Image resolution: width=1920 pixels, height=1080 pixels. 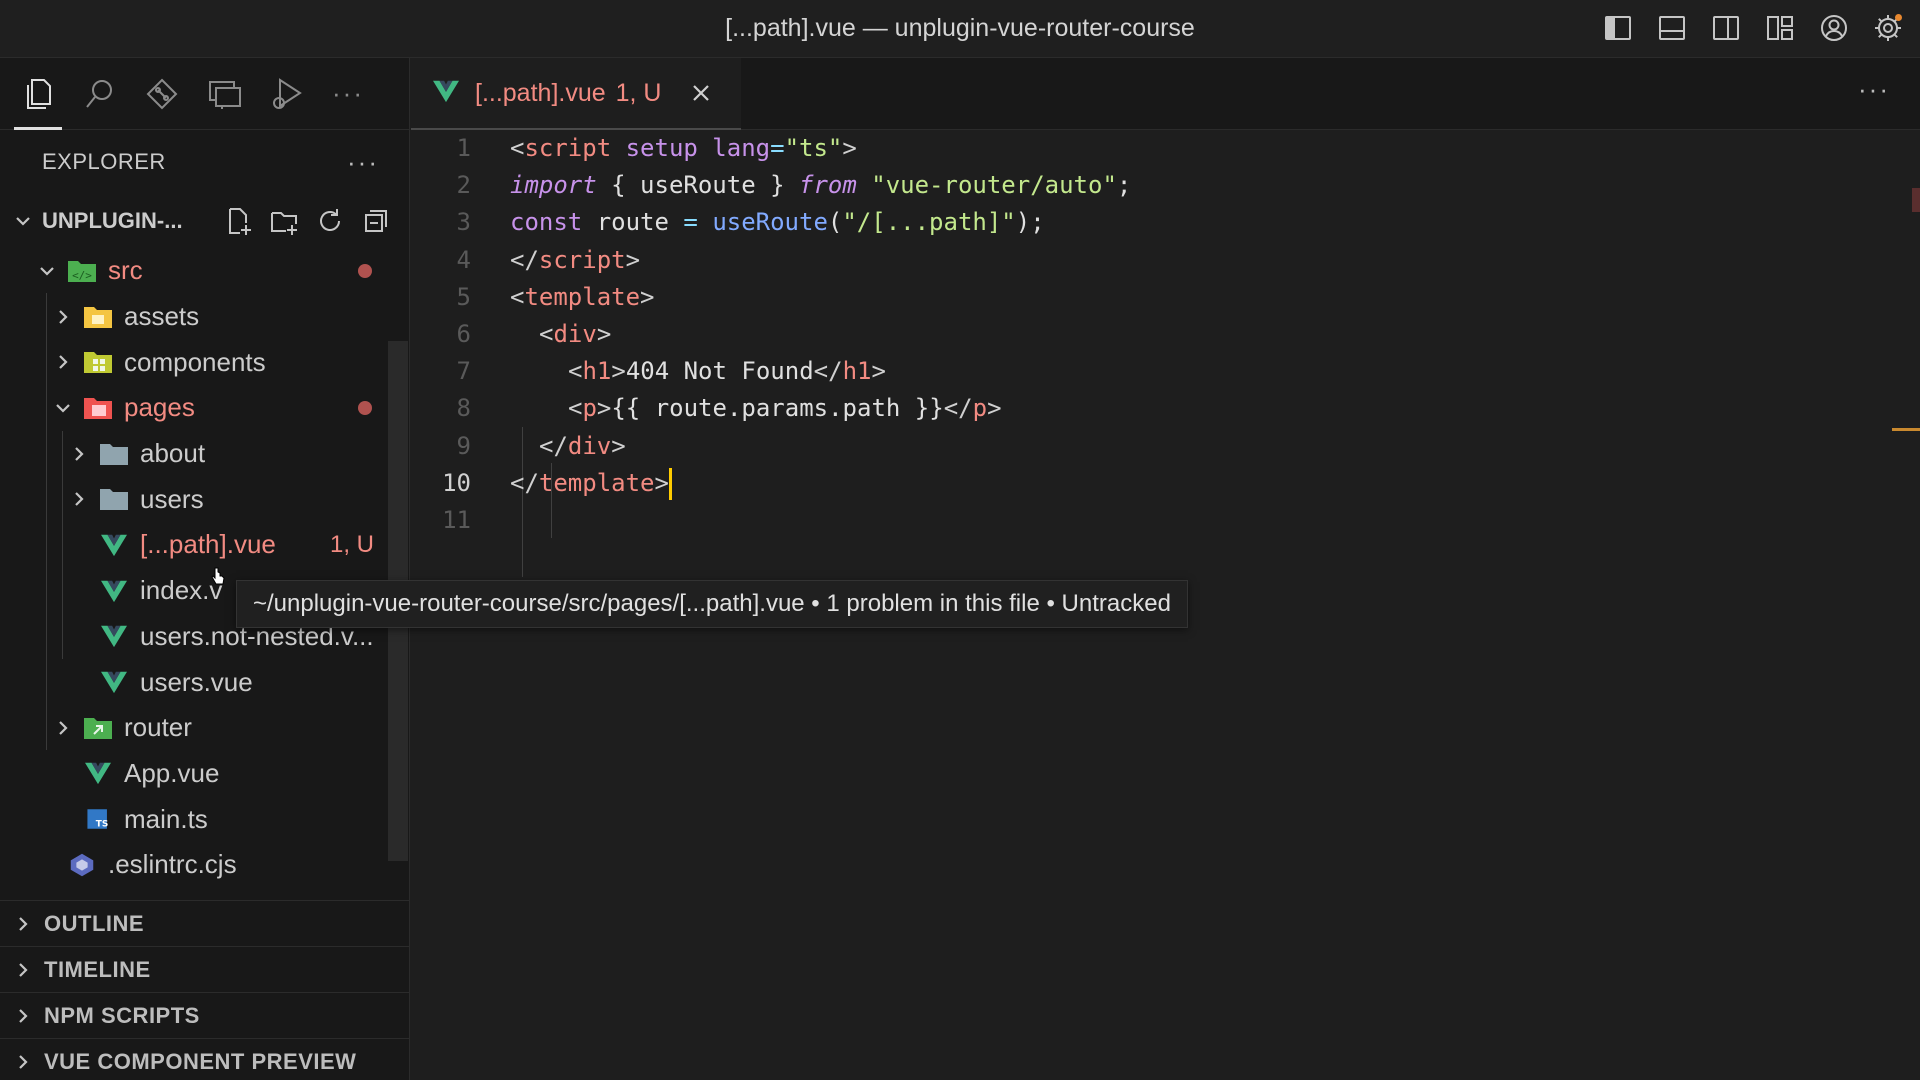 I want to click on assets-folder-icon, so click(x=98, y=317).